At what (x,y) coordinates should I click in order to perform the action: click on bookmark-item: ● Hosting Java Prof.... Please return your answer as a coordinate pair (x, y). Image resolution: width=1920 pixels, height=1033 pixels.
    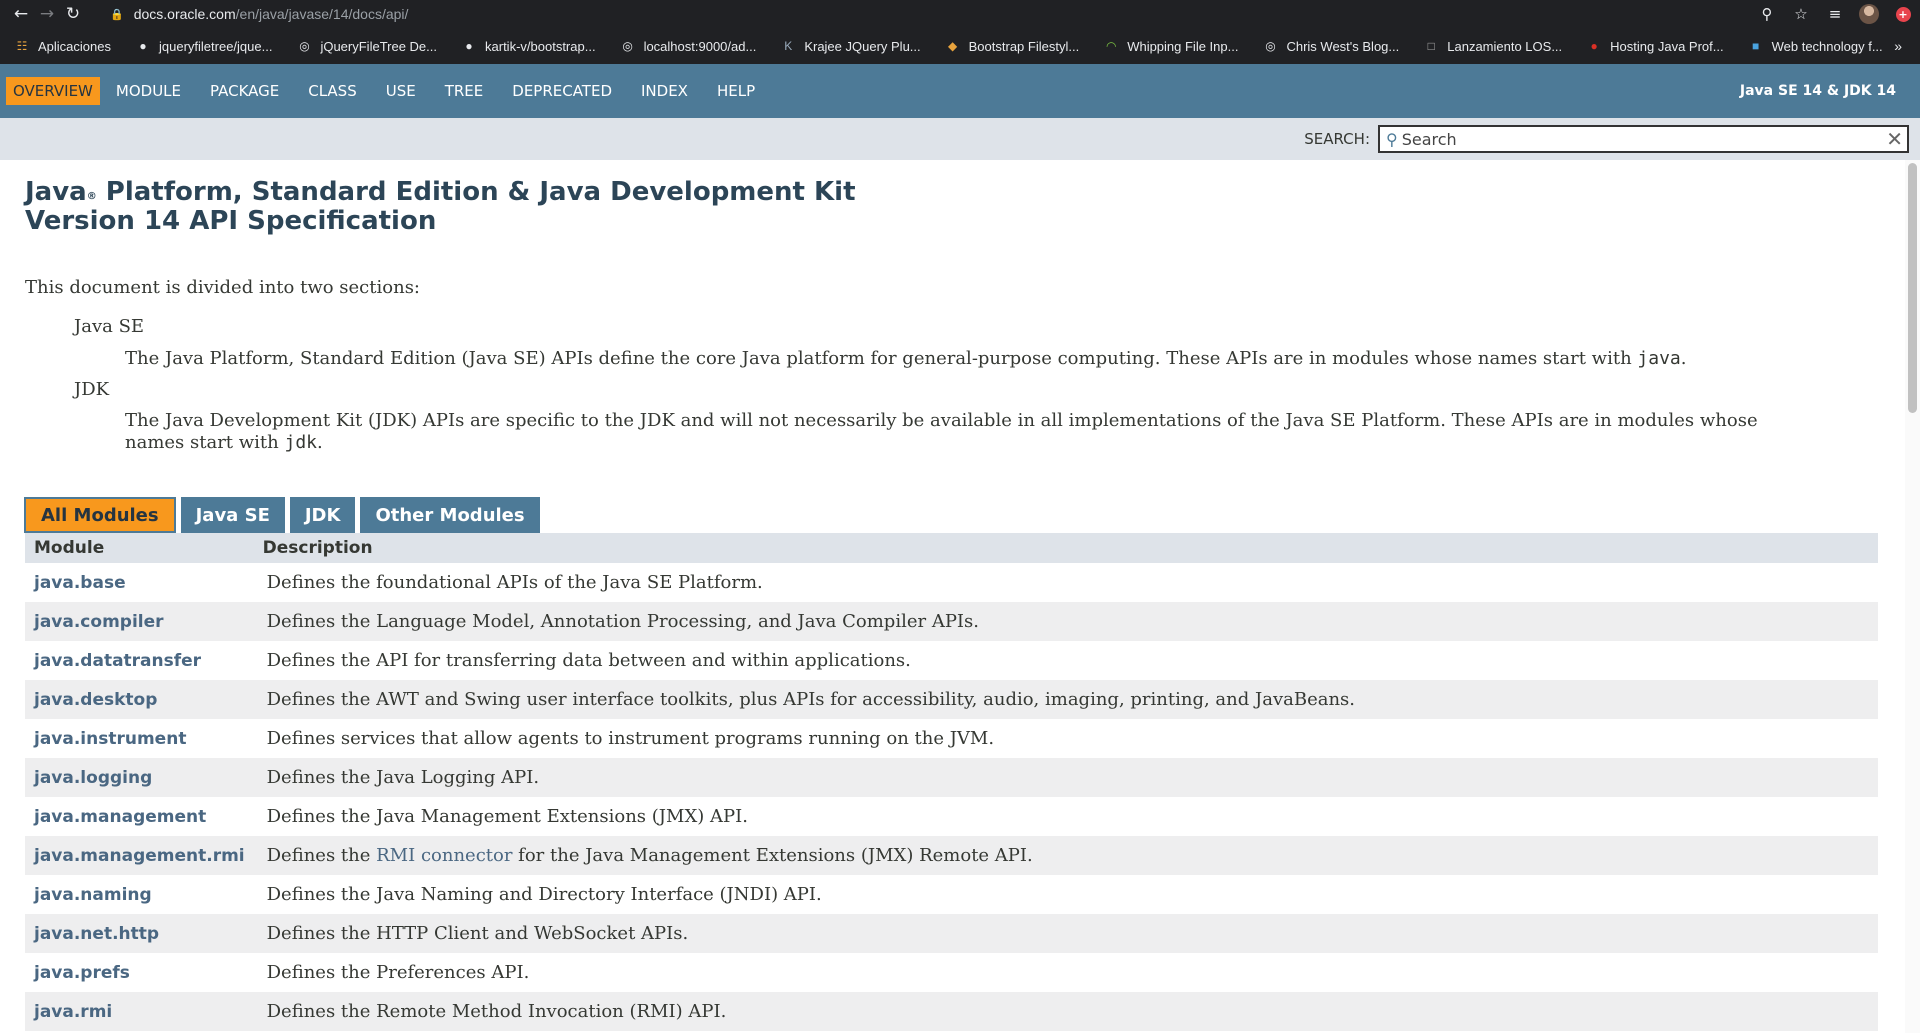
    Looking at the image, I should click on (1655, 46).